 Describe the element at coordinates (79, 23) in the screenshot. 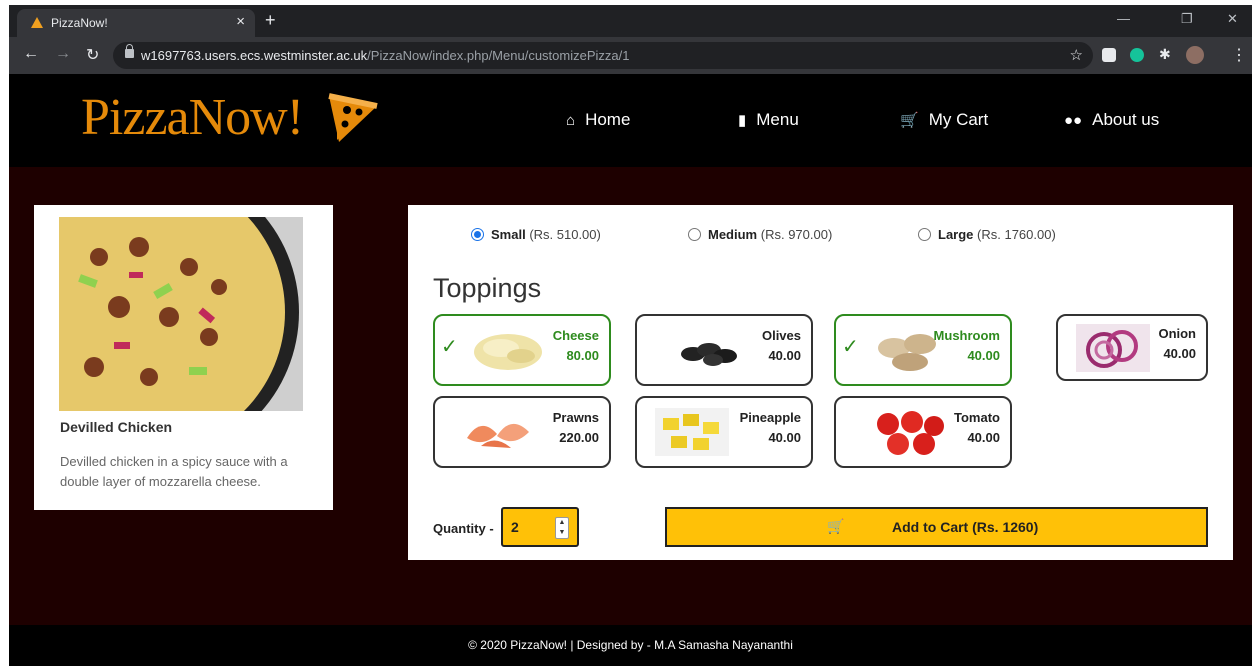

I see `tab-title: PizzaNow!` at that location.